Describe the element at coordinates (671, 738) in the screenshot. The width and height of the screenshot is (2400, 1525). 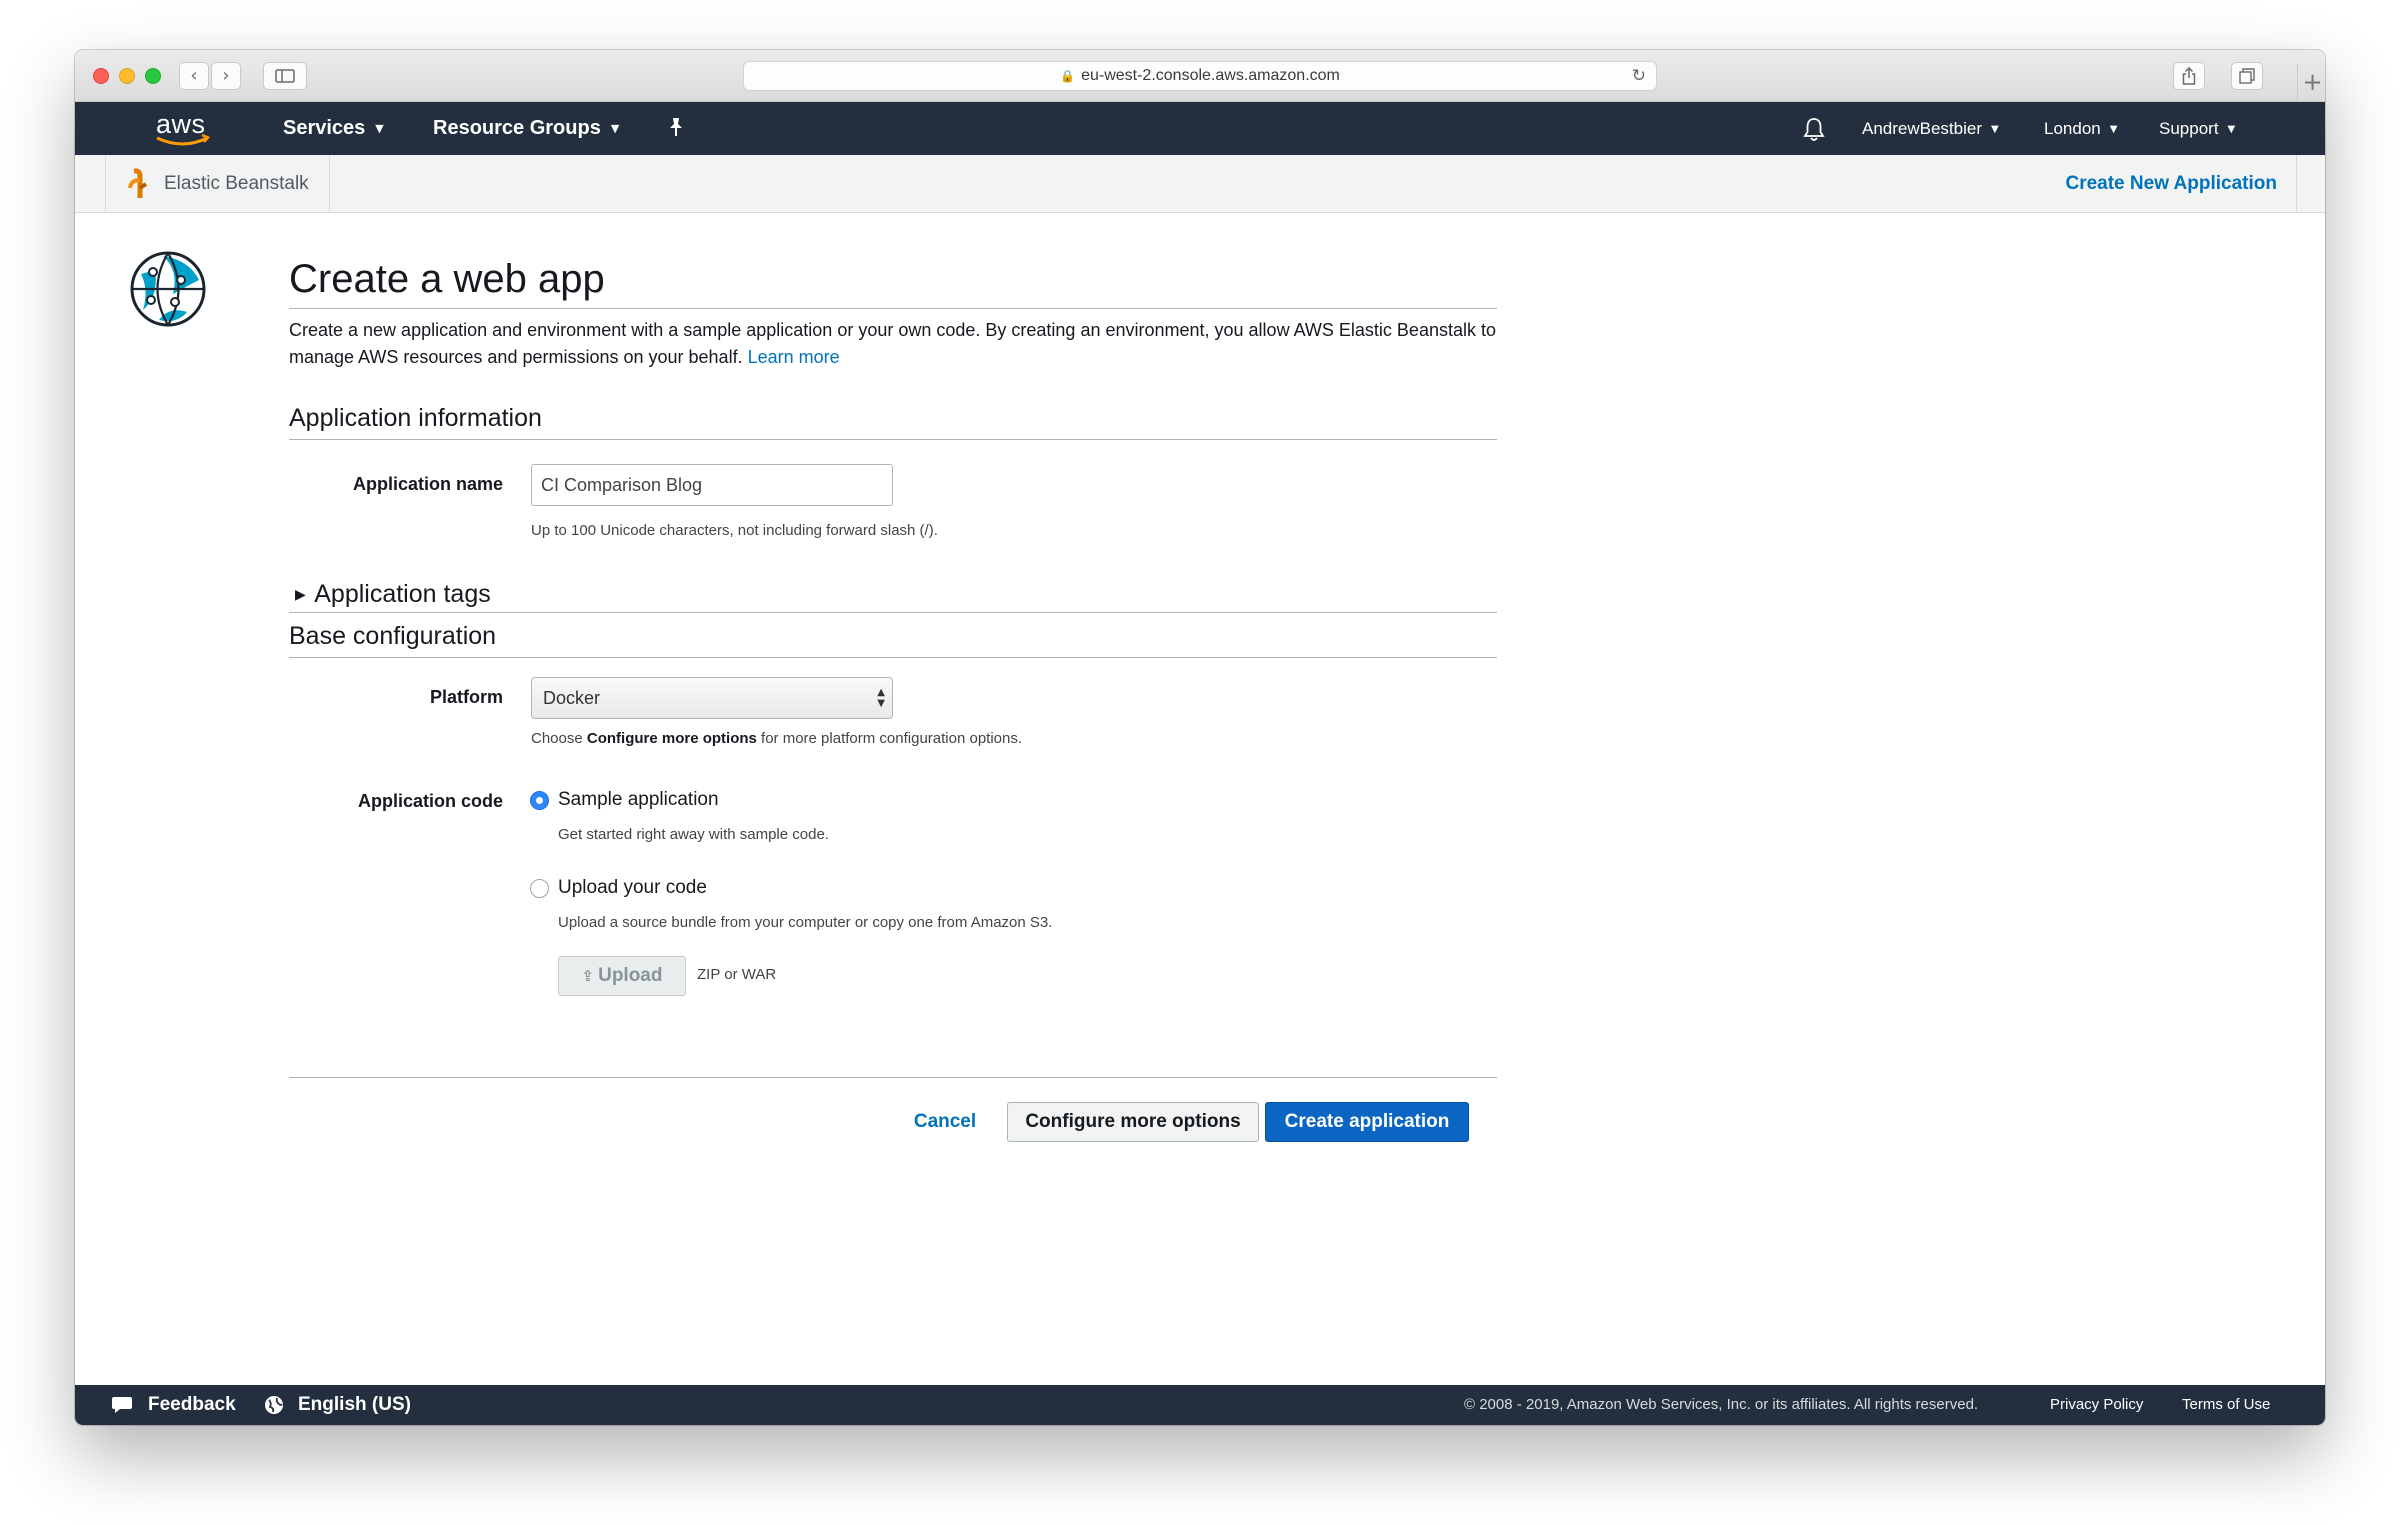
I see `platform-hint-bold: Configure more options` at that location.